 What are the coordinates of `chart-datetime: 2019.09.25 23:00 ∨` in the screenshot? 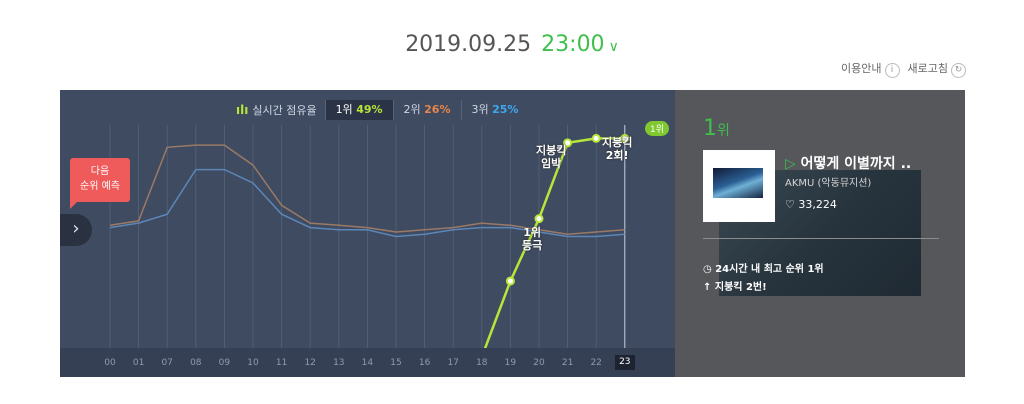 It's located at (512, 44).